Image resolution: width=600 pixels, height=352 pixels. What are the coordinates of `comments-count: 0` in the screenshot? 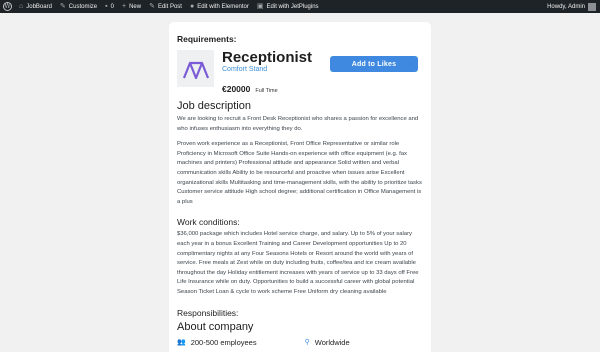 It's located at (112, 6).